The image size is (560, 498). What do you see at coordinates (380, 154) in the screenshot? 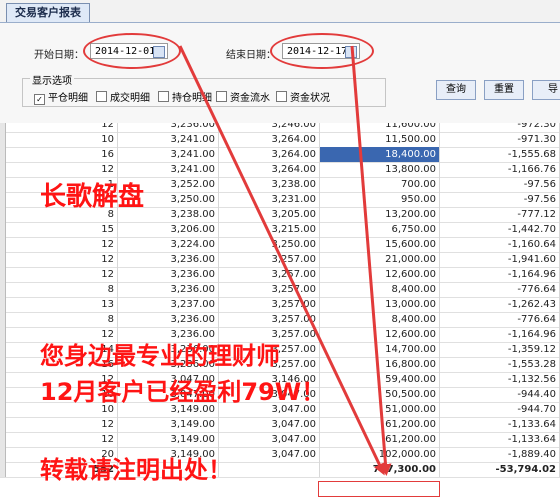
I see `table-cell: 18,400.00` at bounding box center [380, 154].